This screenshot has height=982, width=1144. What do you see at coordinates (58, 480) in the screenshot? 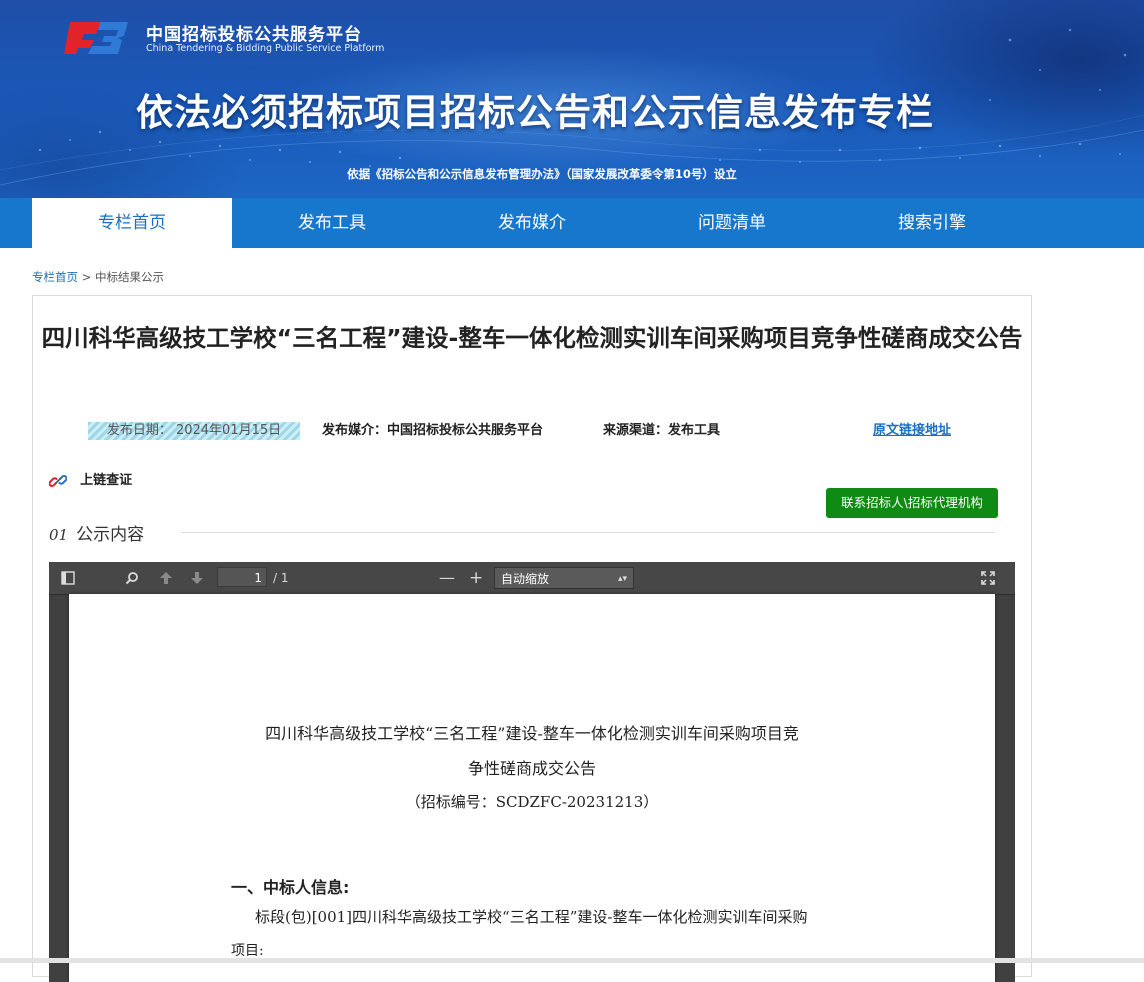
I see `chain-link-icon` at bounding box center [58, 480].